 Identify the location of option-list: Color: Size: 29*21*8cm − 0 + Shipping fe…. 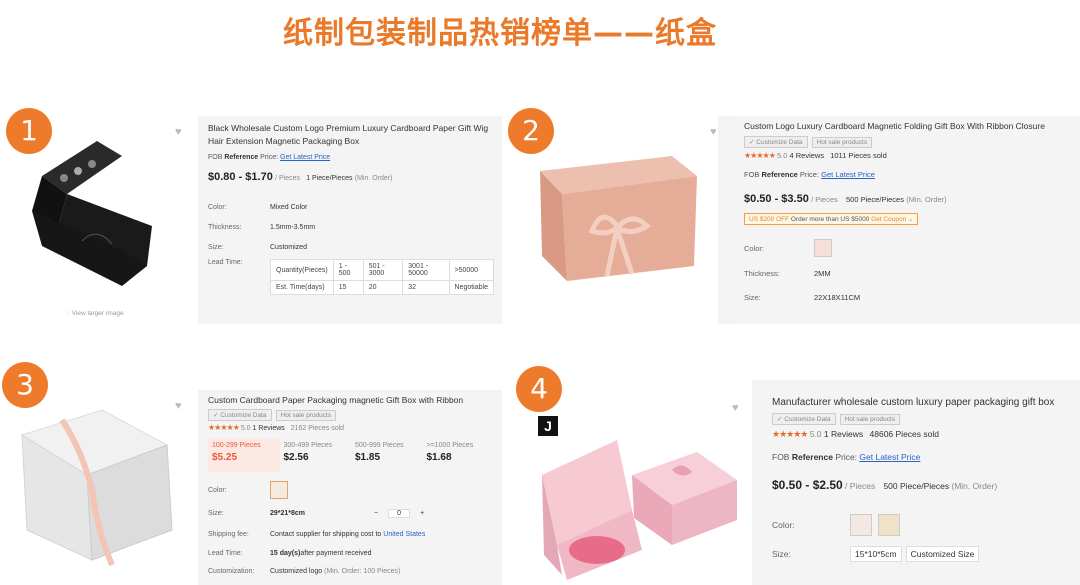
(351, 529).